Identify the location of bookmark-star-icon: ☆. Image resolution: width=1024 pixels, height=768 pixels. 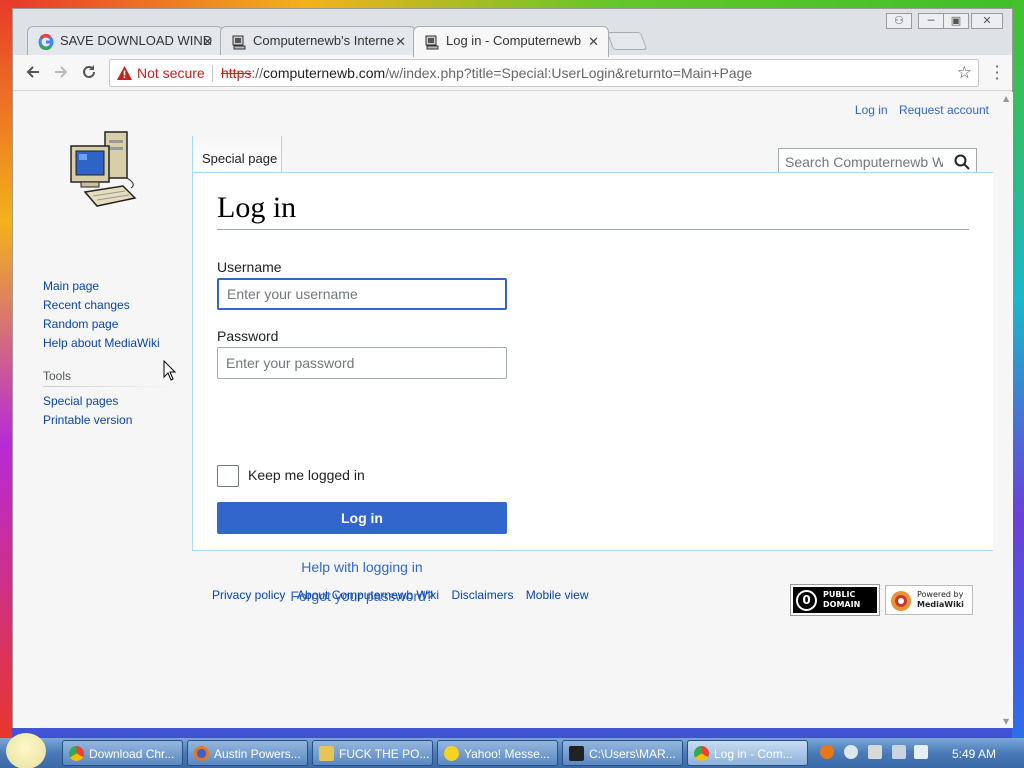
(964, 73).